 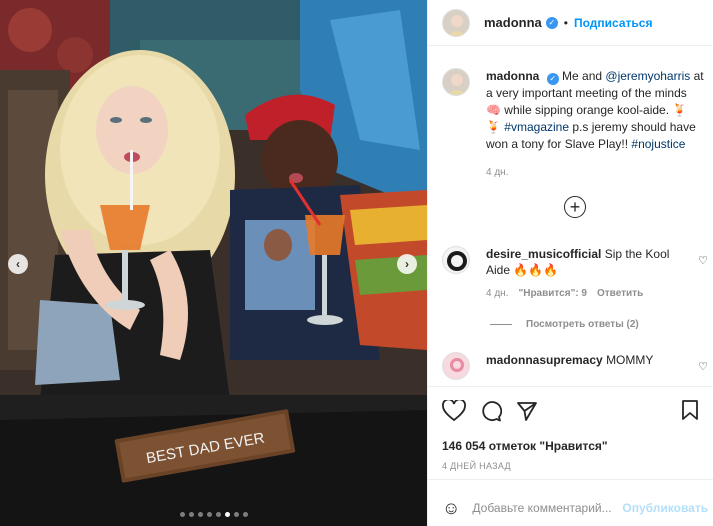 I want to click on add-comment-bar: ☺ Опубликовать, so click(x=570, y=508).